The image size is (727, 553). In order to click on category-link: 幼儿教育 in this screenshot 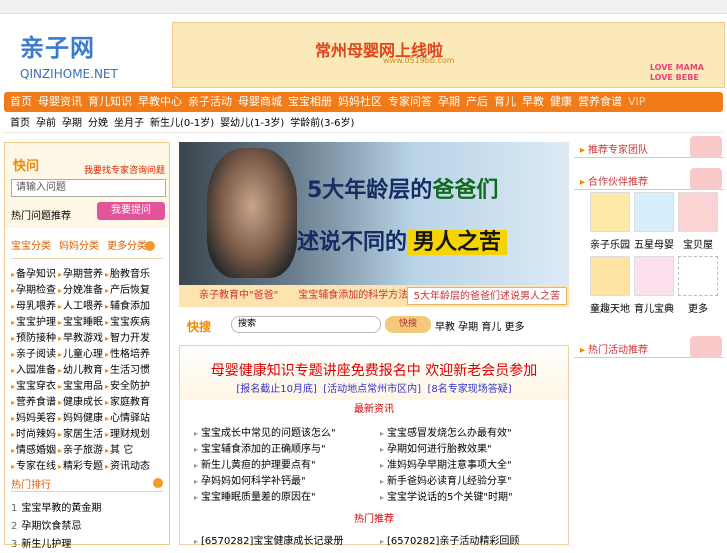, I will do `click(81, 368)`.